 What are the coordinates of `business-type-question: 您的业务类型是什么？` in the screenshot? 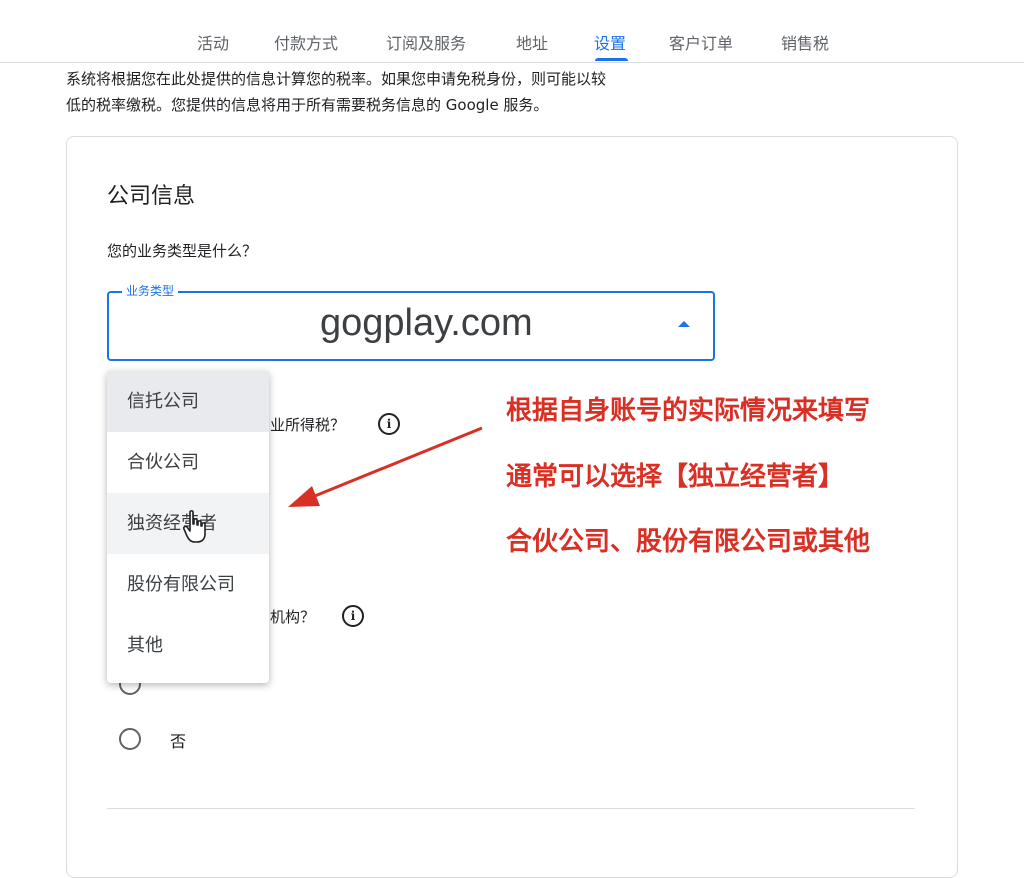 It's located at (182, 251).